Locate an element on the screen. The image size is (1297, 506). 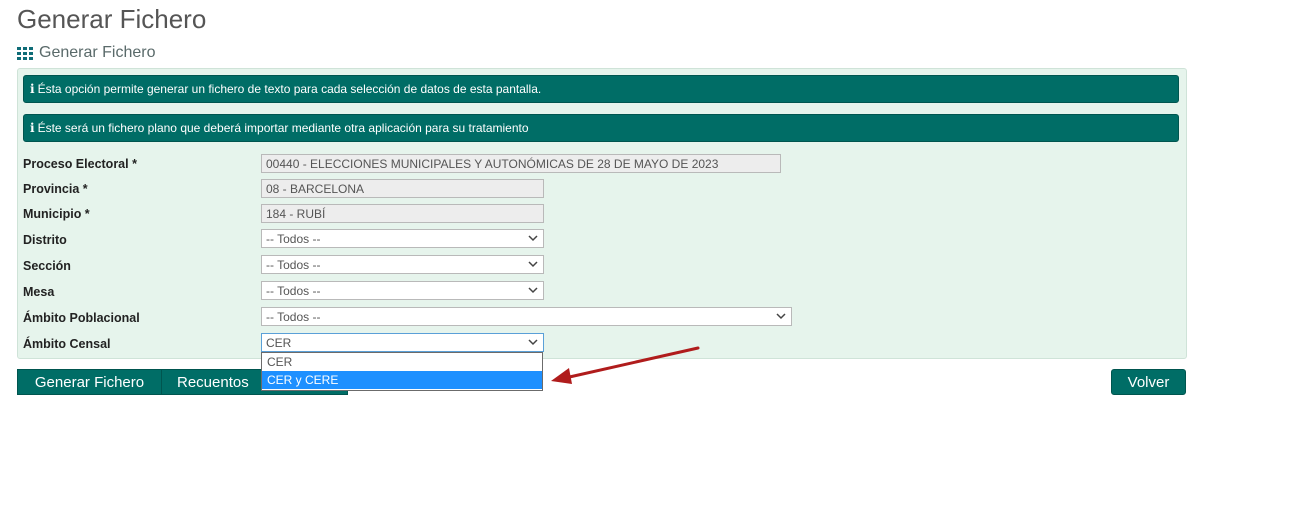
municipio-field: 184 - RUBÍ is located at coordinates (402, 213).